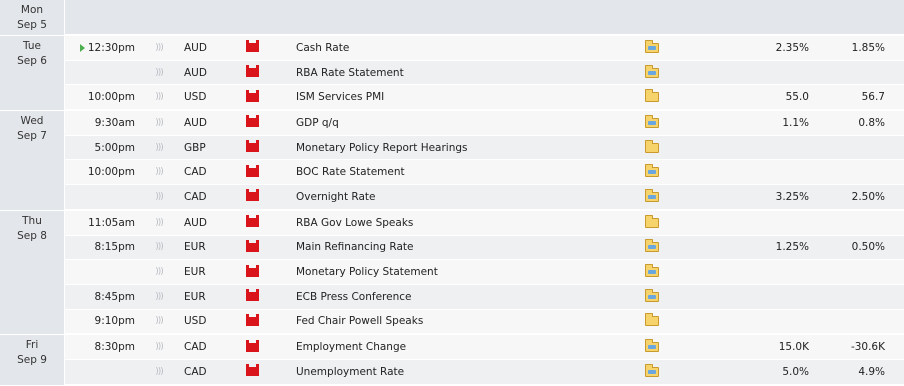 The height and width of the screenshot is (386, 904). What do you see at coordinates (868, 247) in the screenshot?
I see `previous-value: 0.50%` at bounding box center [868, 247].